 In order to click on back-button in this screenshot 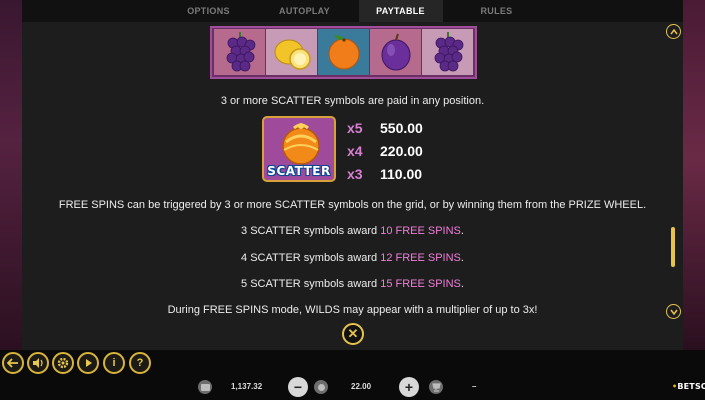, I will do `click(13, 363)`.